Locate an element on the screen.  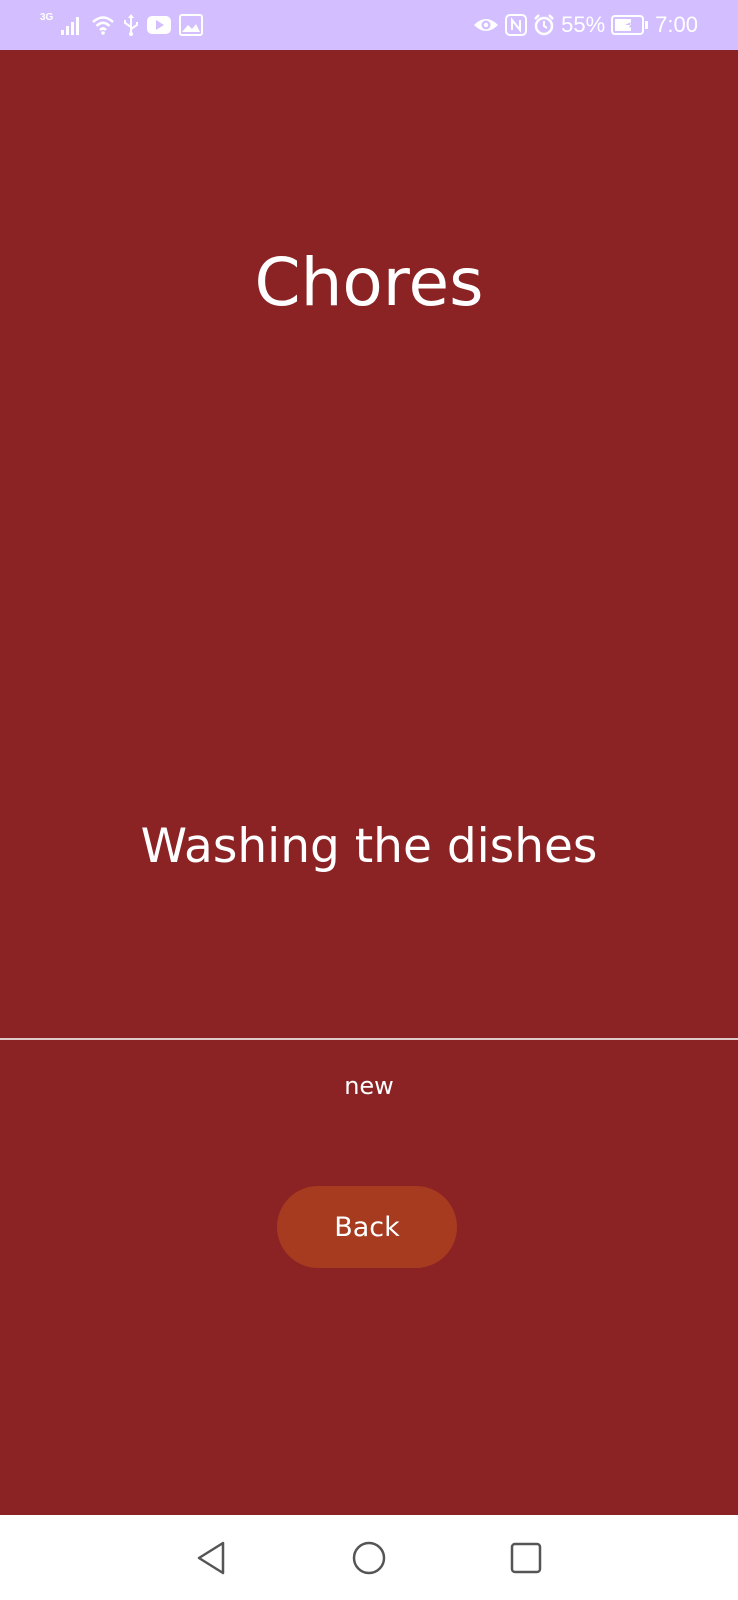
network-type-label: 3G is located at coordinates (47, 17).